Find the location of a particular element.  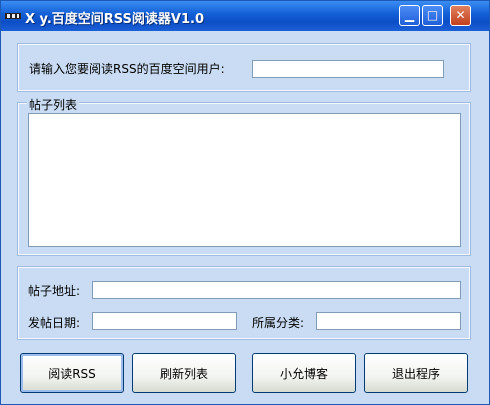

blog-button: 小允博客 is located at coordinates (304, 373).